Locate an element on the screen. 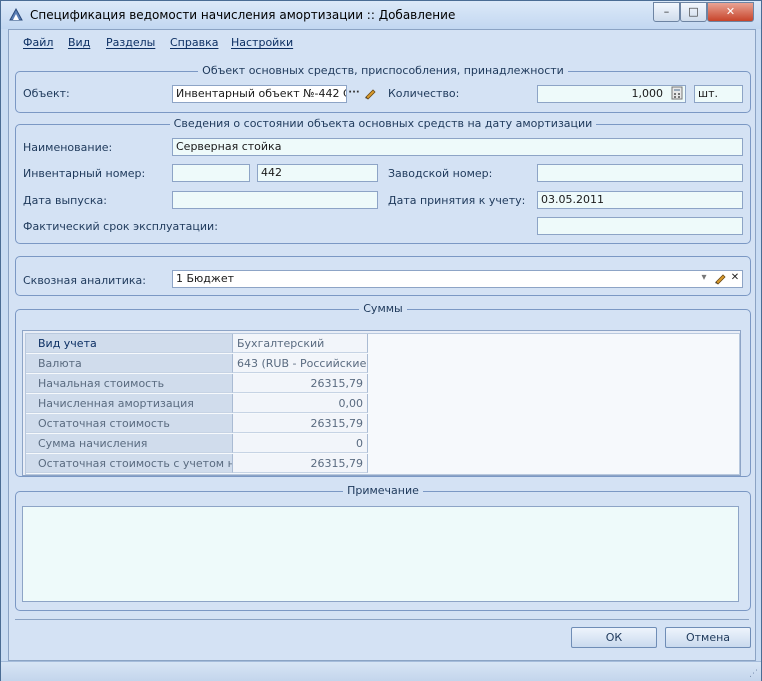 The width and height of the screenshot is (762, 681). row-label: Остаточная стоимость с учетом начи is located at coordinates (129, 463).